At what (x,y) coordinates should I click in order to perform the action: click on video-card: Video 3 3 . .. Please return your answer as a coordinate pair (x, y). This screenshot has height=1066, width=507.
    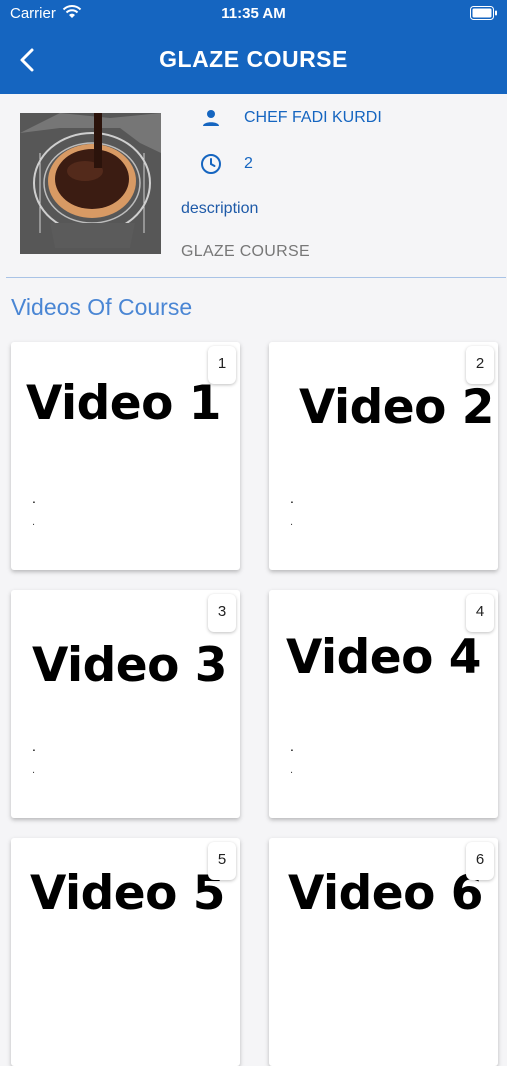
    Looking at the image, I should click on (125, 704).